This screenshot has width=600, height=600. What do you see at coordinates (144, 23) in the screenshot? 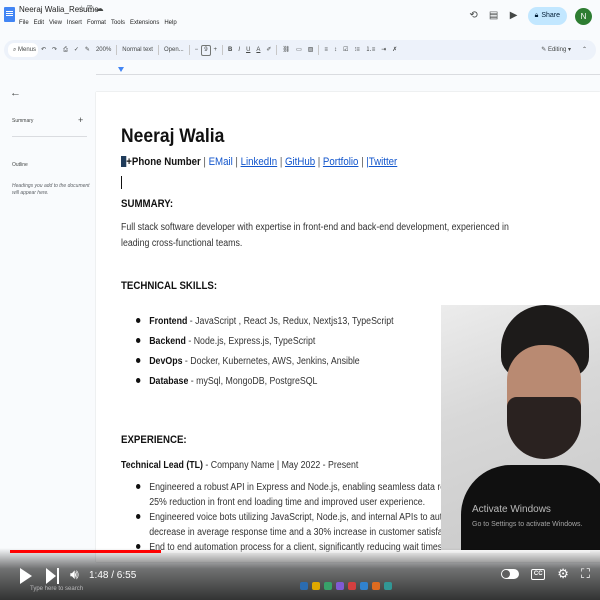
I see `menu-extensions: Extensions` at bounding box center [144, 23].